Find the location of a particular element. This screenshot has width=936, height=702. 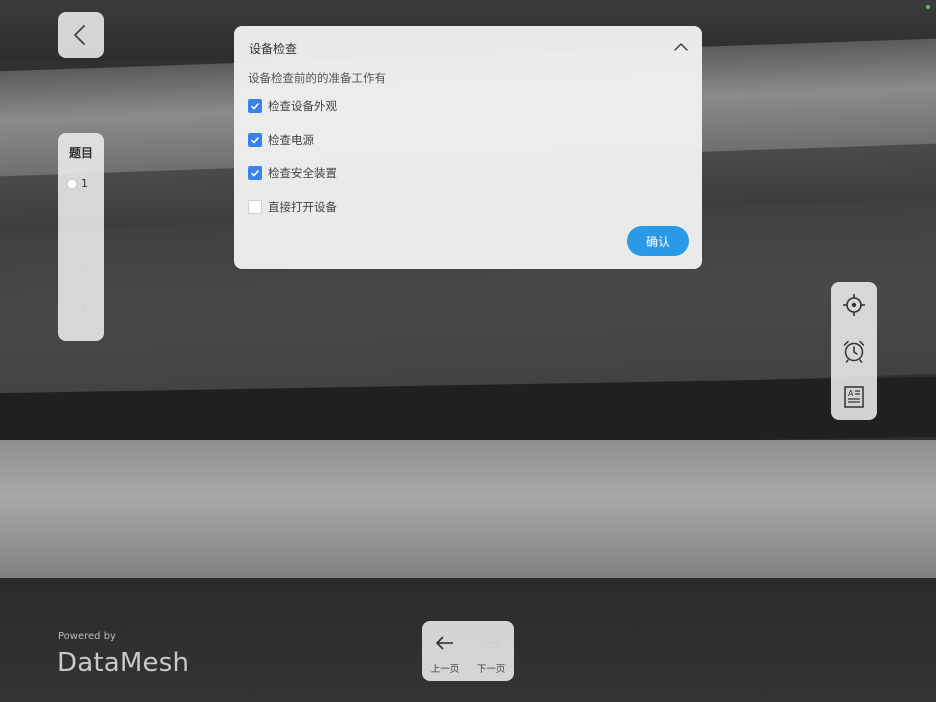

chevron-up-icon is located at coordinates (681, 47).